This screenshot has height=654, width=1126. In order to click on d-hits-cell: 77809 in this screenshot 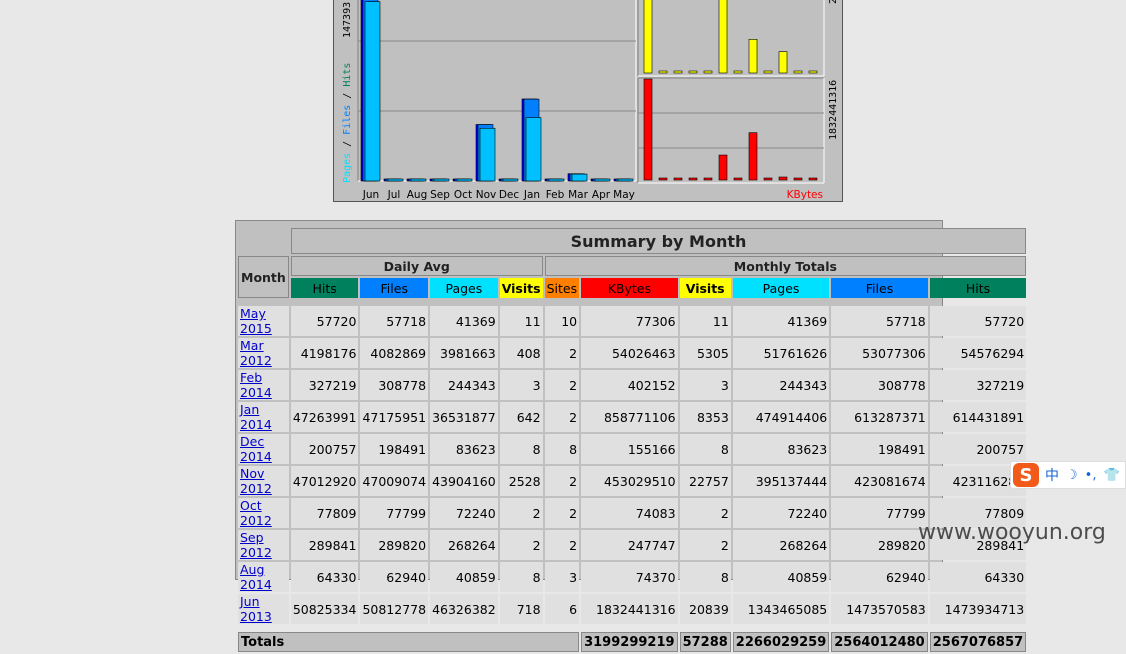, I will do `click(324, 513)`.